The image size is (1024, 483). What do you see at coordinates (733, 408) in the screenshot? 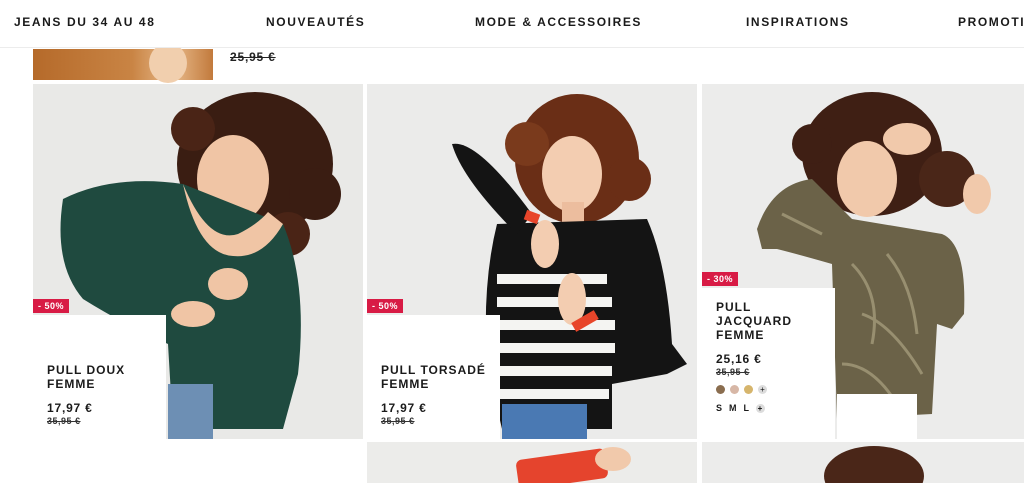
I see `size-m: M` at bounding box center [733, 408].